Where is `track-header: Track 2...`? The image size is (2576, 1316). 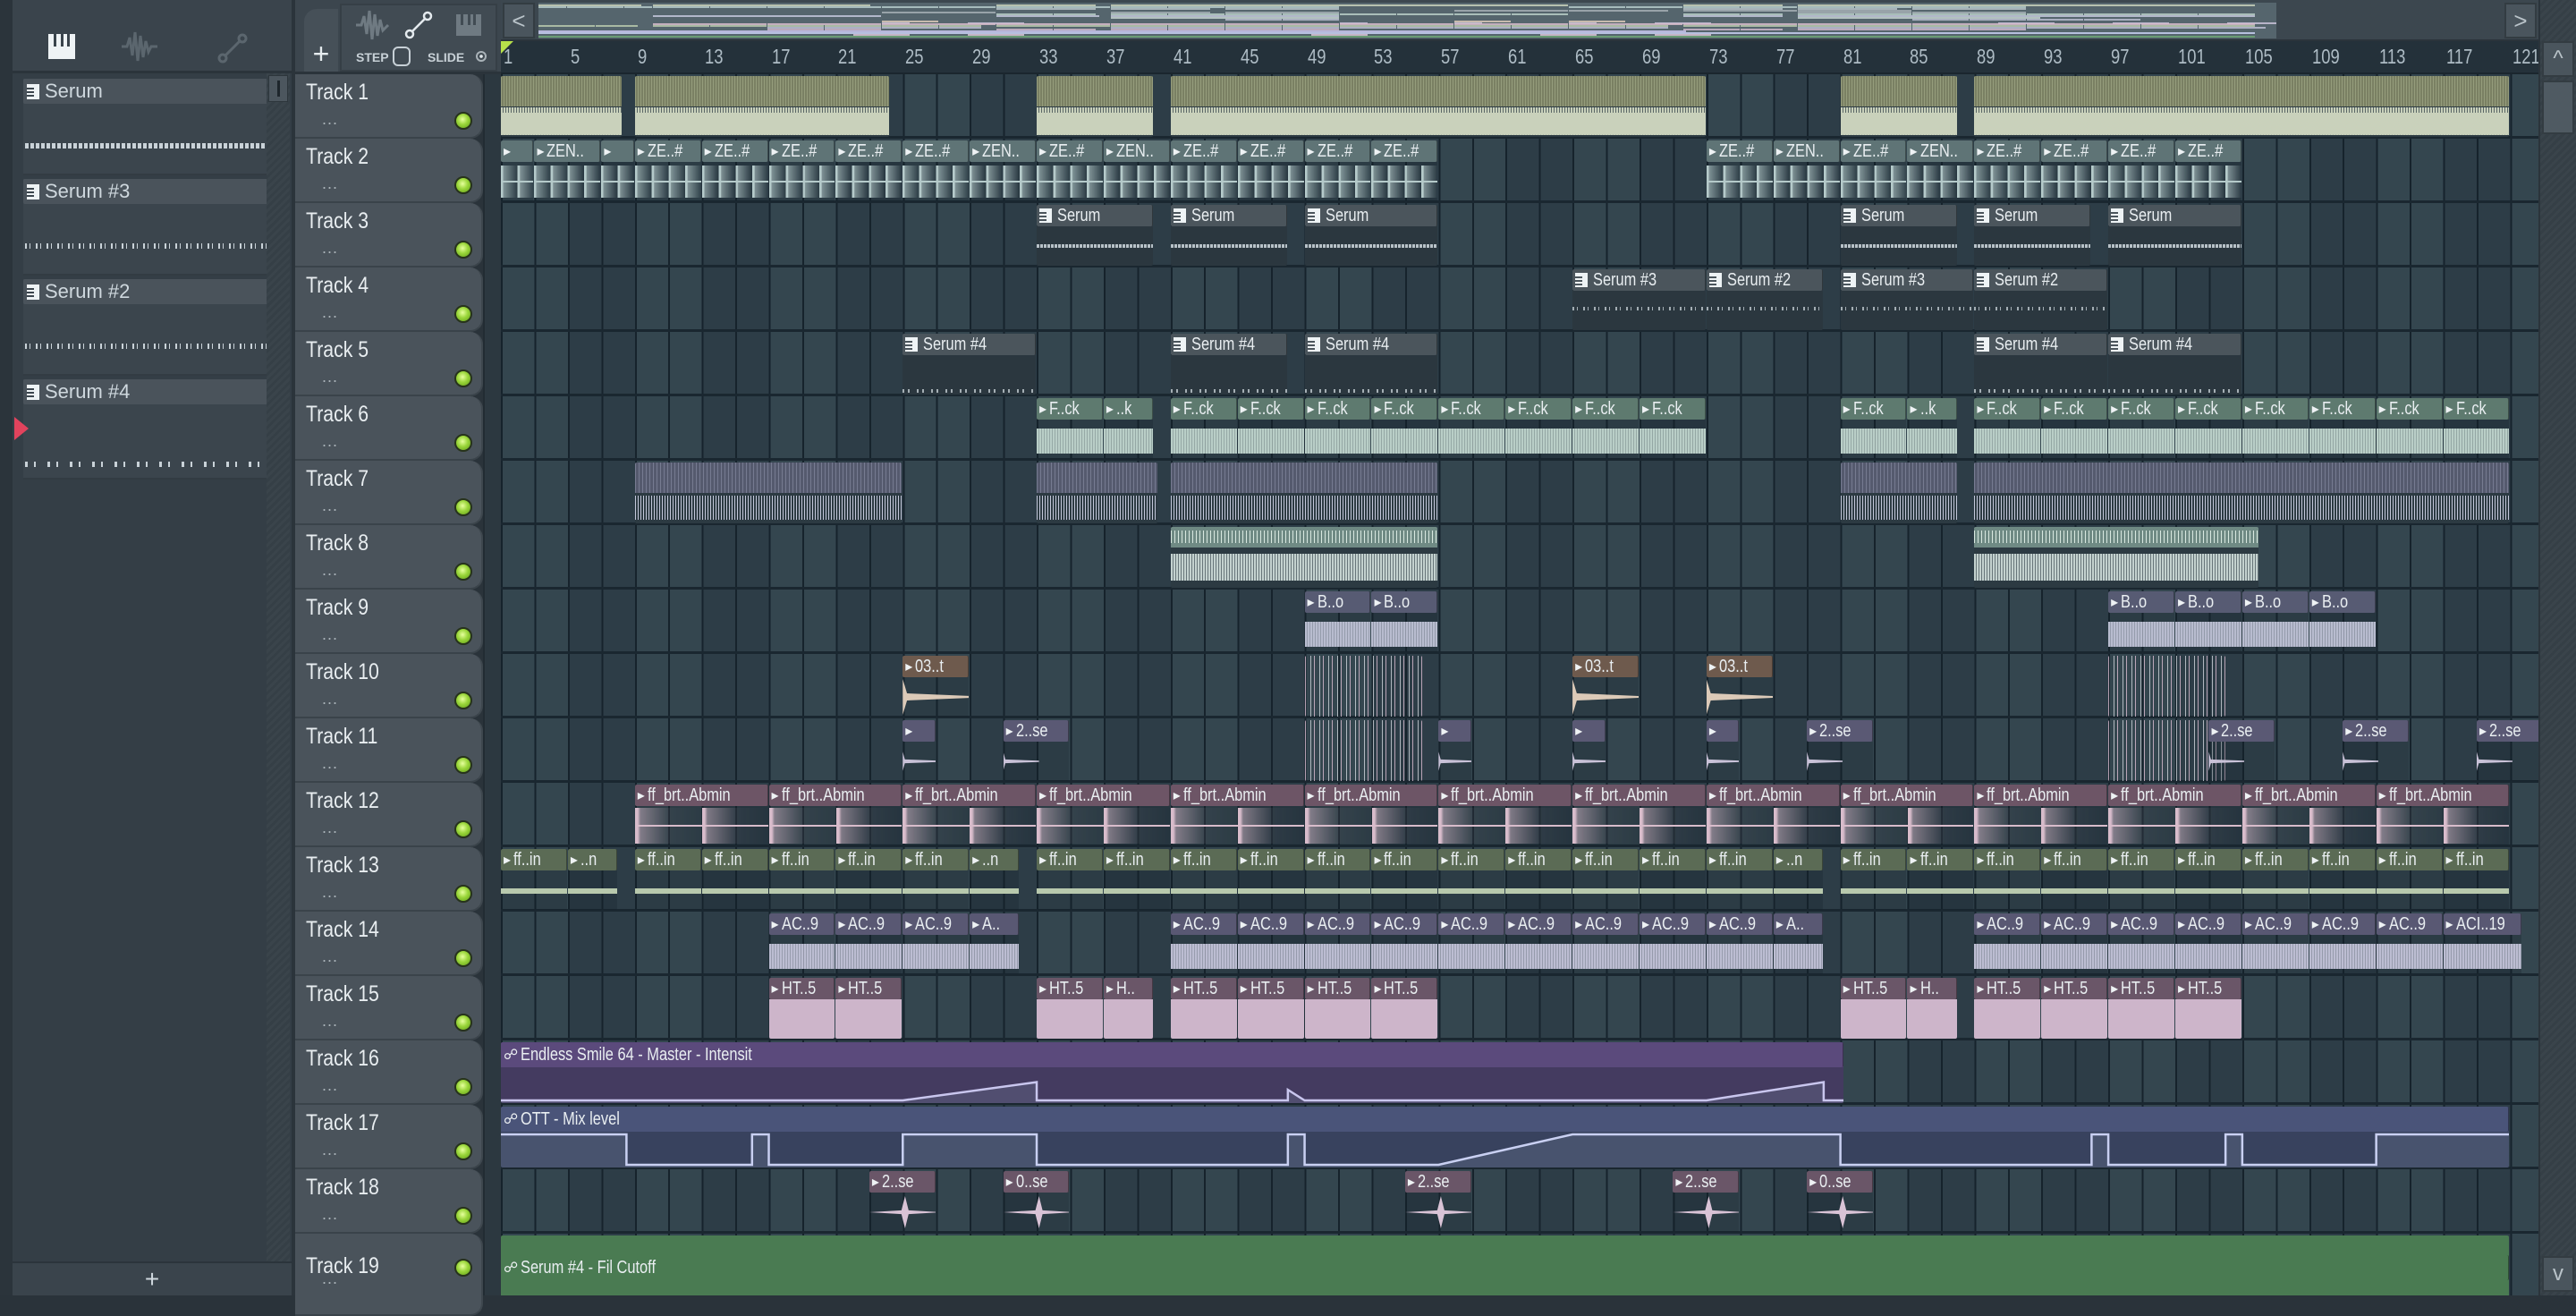
track-header: Track 2... is located at coordinates (389, 171).